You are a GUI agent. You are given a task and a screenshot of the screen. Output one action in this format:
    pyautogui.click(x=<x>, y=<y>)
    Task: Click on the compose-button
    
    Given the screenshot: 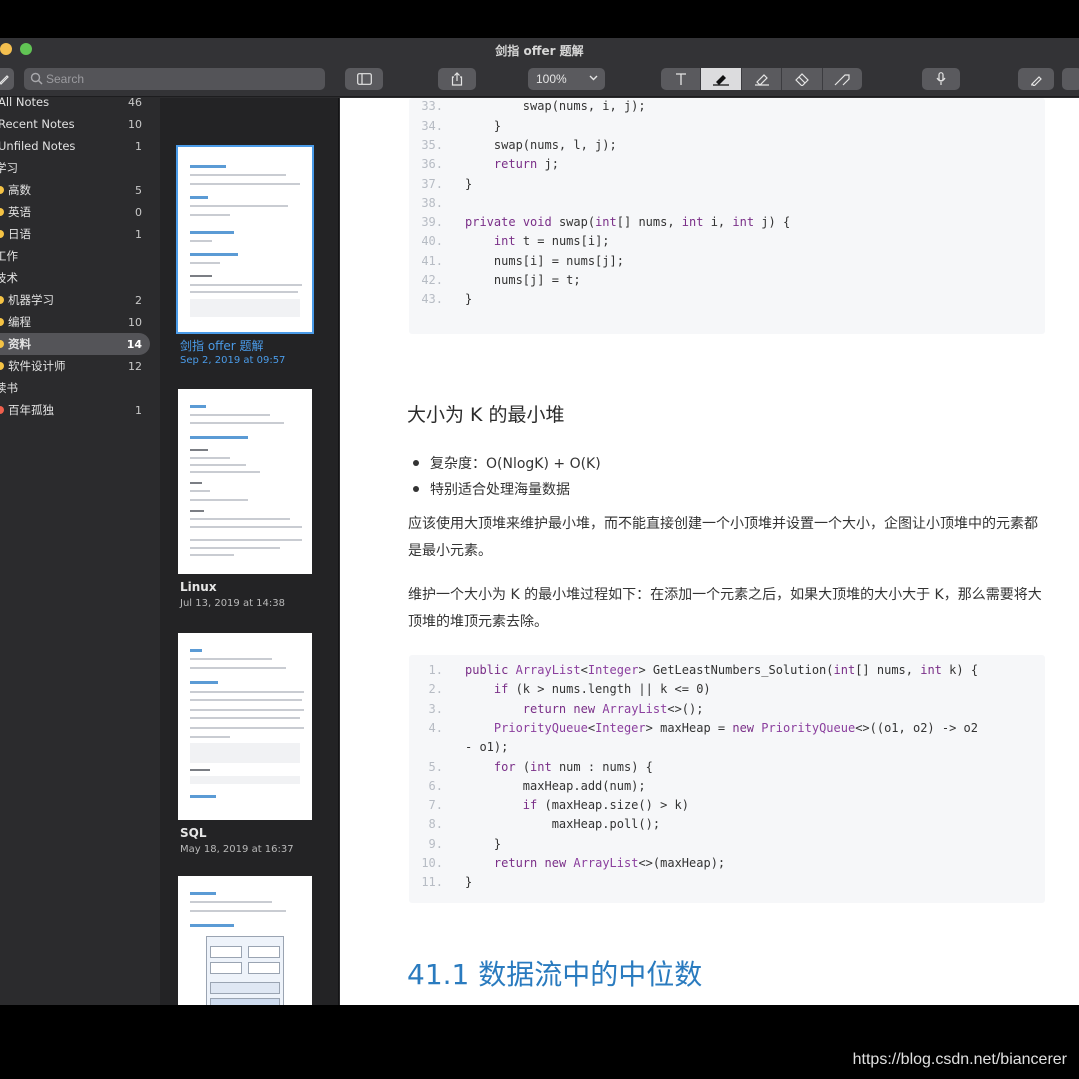 What is the action you would take?
    pyautogui.click(x=7, y=79)
    